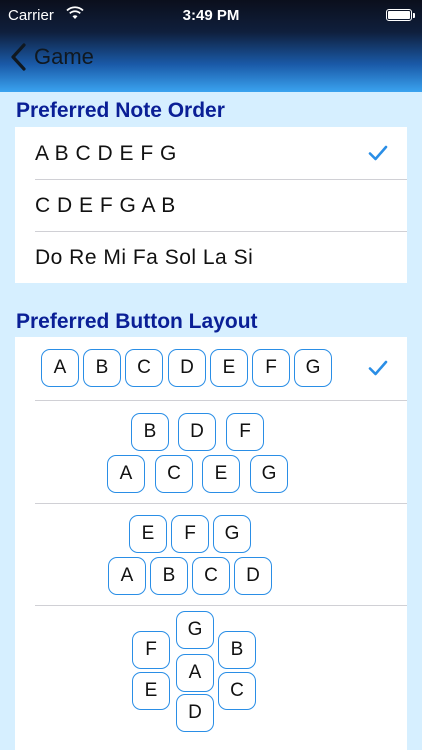 The width and height of the screenshot is (422, 750). I want to click on back-button: Game, so click(51, 57).